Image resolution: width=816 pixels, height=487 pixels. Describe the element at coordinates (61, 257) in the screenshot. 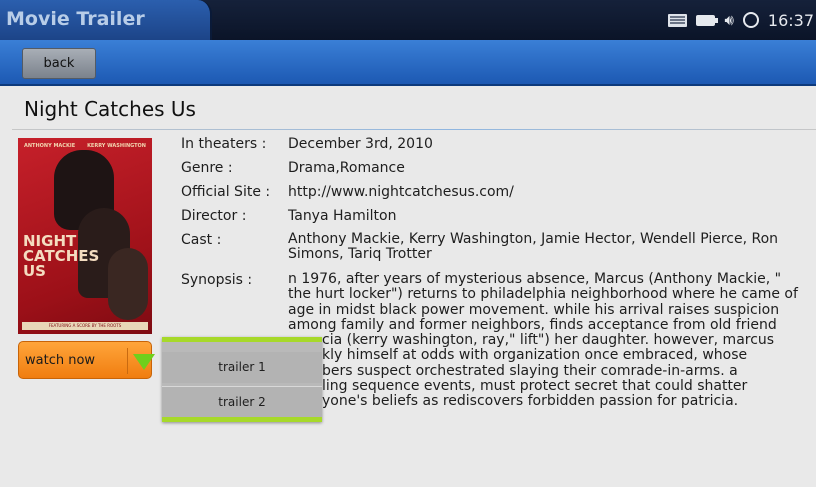

I see `poster-title: NIGHT CATCHES US` at that location.